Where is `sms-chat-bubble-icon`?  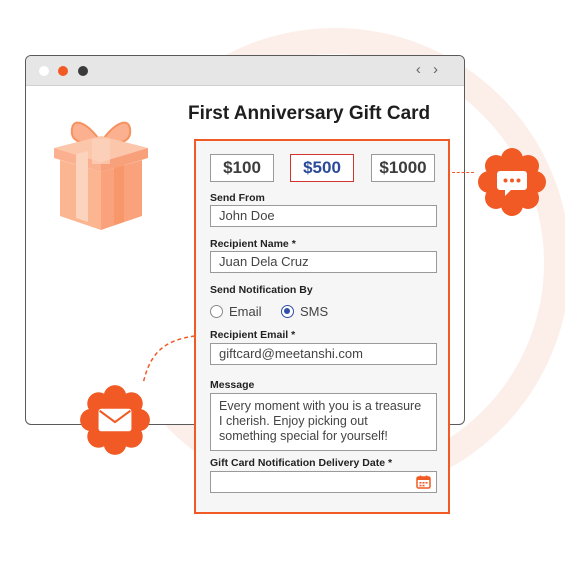
sms-chat-bubble-icon is located at coordinates (512, 182).